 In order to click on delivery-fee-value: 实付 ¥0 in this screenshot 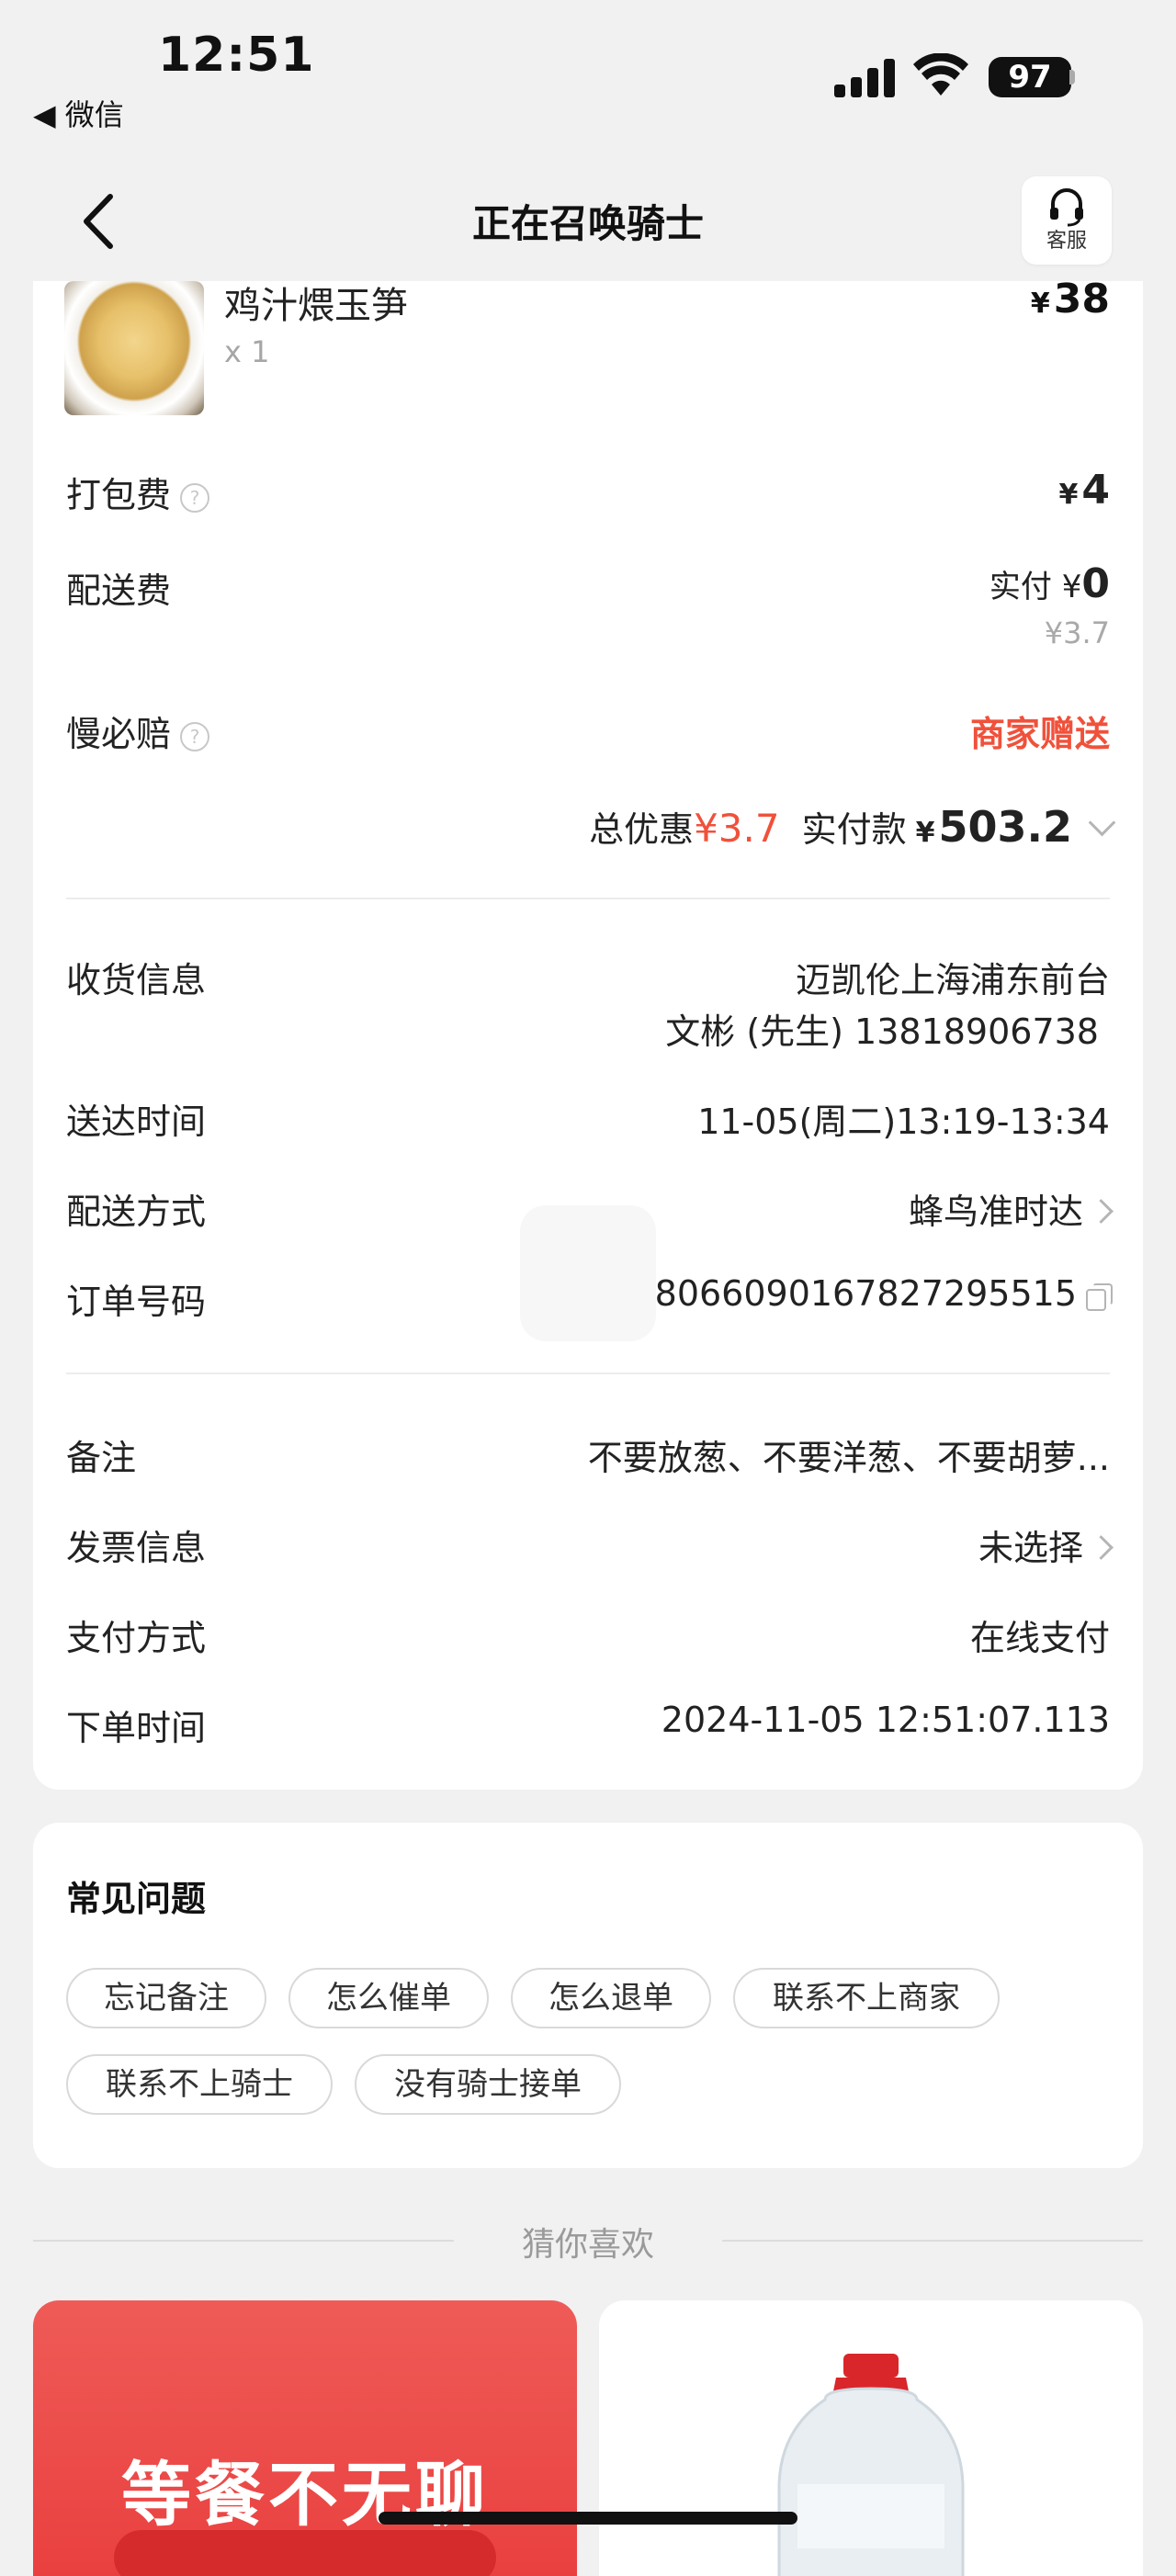, I will do `click(1049, 583)`.